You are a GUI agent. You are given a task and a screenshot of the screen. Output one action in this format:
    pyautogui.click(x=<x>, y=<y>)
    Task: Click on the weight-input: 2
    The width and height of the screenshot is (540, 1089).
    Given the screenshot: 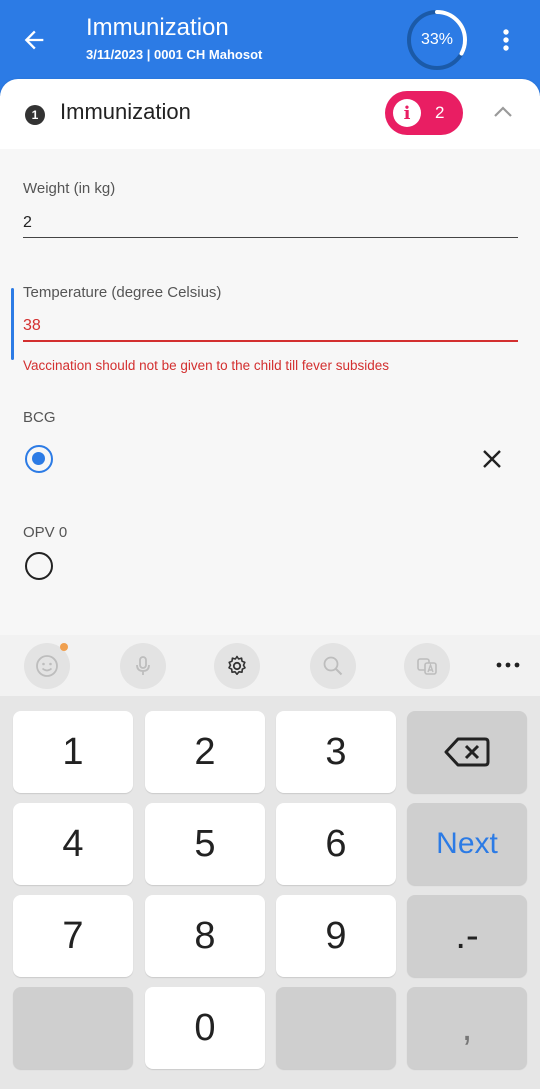 What is the action you would take?
    pyautogui.click(x=27, y=223)
    